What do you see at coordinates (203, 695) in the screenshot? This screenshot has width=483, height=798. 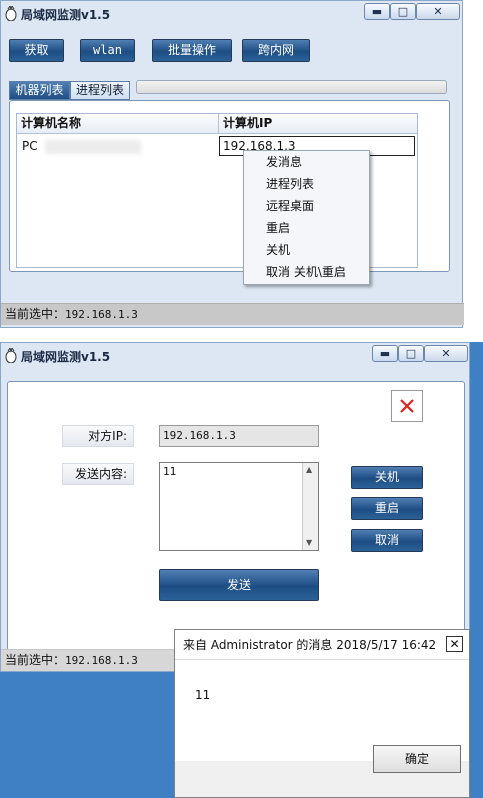 I see `dialog-message-text: 11` at bounding box center [203, 695].